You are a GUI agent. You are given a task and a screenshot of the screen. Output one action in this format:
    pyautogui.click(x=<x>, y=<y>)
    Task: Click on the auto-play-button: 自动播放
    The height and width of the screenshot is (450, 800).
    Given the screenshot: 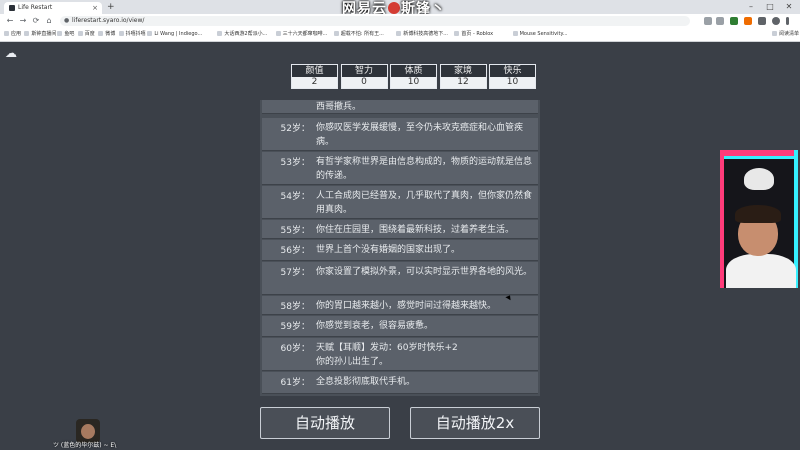 What is the action you would take?
    pyautogui.click(x=325, y=423)
    